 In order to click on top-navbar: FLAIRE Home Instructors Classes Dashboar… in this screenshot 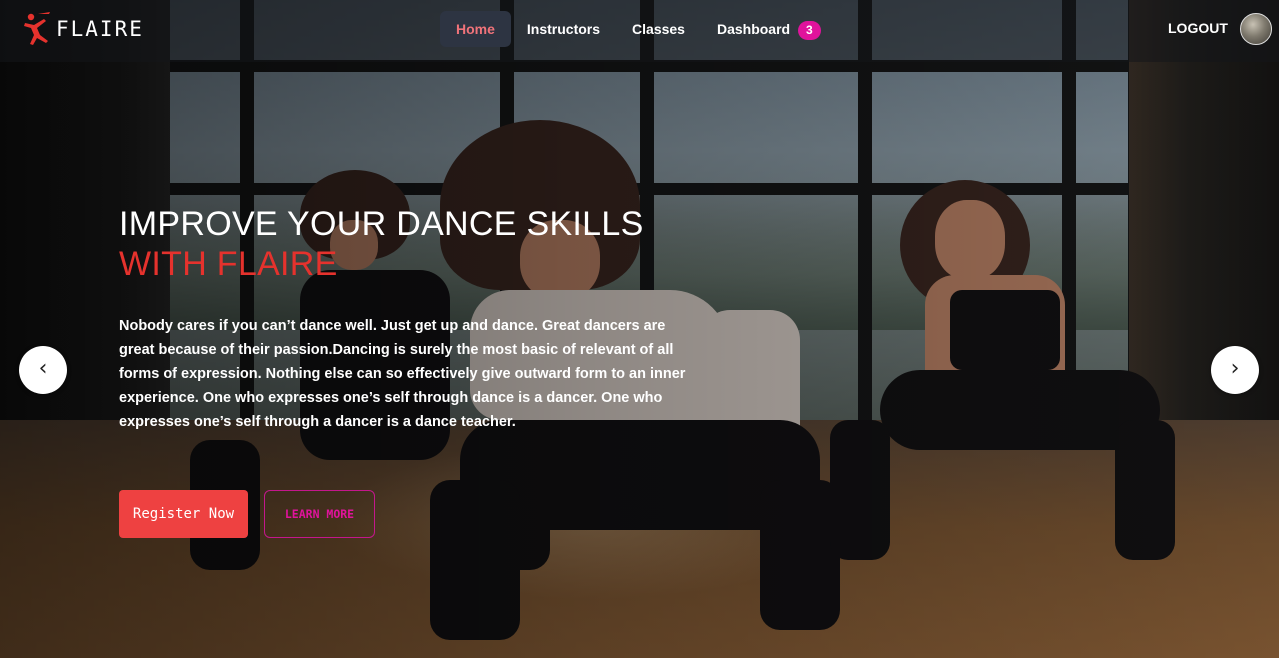, I will do `click(639, 31)`.